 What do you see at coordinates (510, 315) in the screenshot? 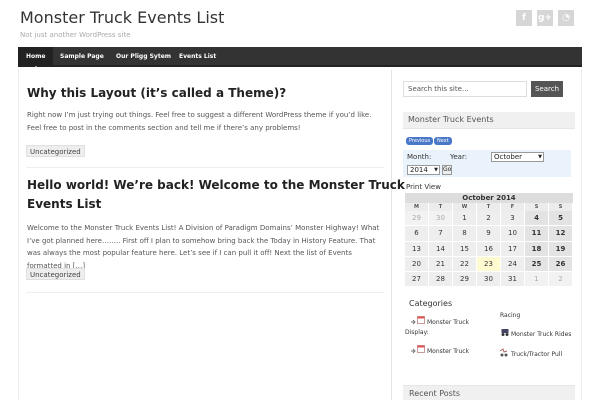
I see `category-item: Racing` at bounding box center [510, 315].